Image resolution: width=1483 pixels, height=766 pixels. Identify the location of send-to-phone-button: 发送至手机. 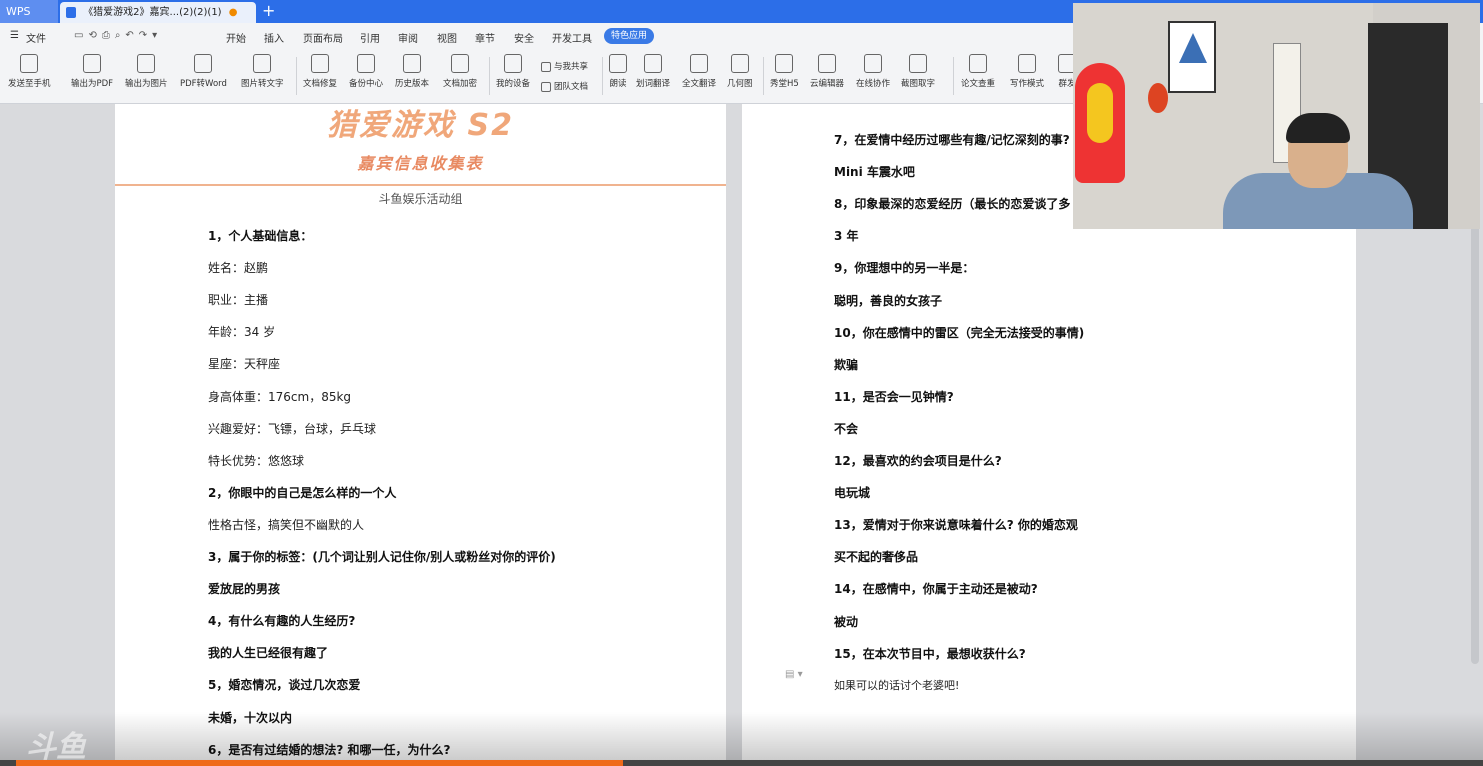
(29, 71).